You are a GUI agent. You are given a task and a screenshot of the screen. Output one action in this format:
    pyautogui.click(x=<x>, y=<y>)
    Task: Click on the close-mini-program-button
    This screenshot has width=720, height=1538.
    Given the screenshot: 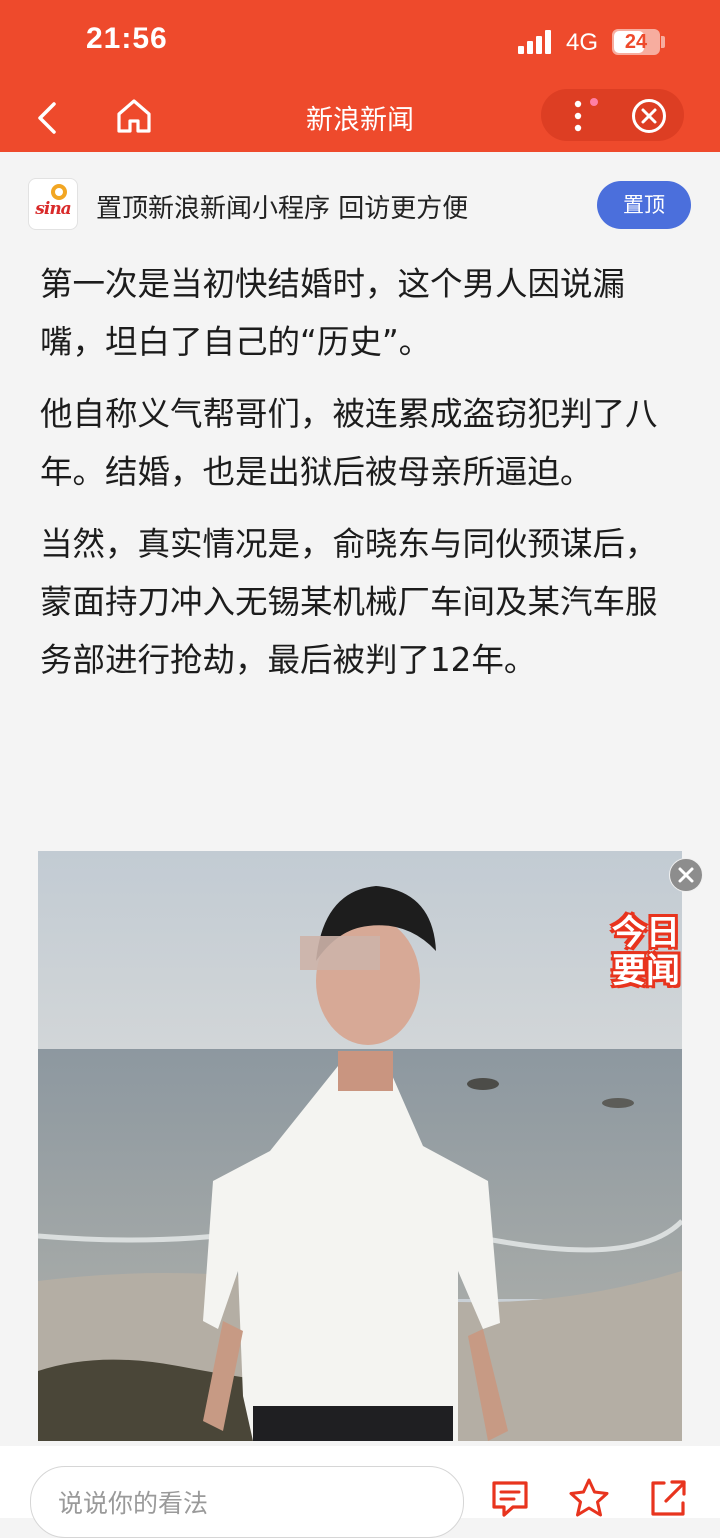 What is the action you would take?
    pyautogui.click(x=649, y=116)
    